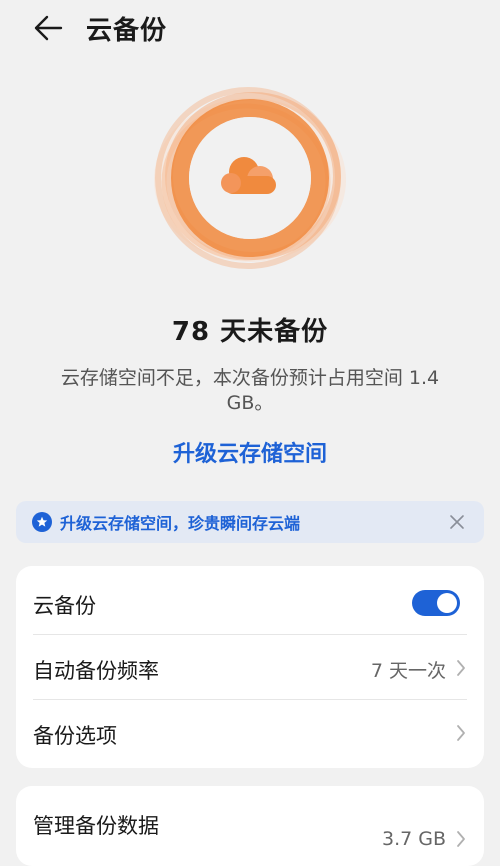 This screenshot has height=866, width=500. What do you see at coordinates (250, 332) in the screenshot?
I see `backup-status-title: 78 天未备份` at bounding box center [250, 332].